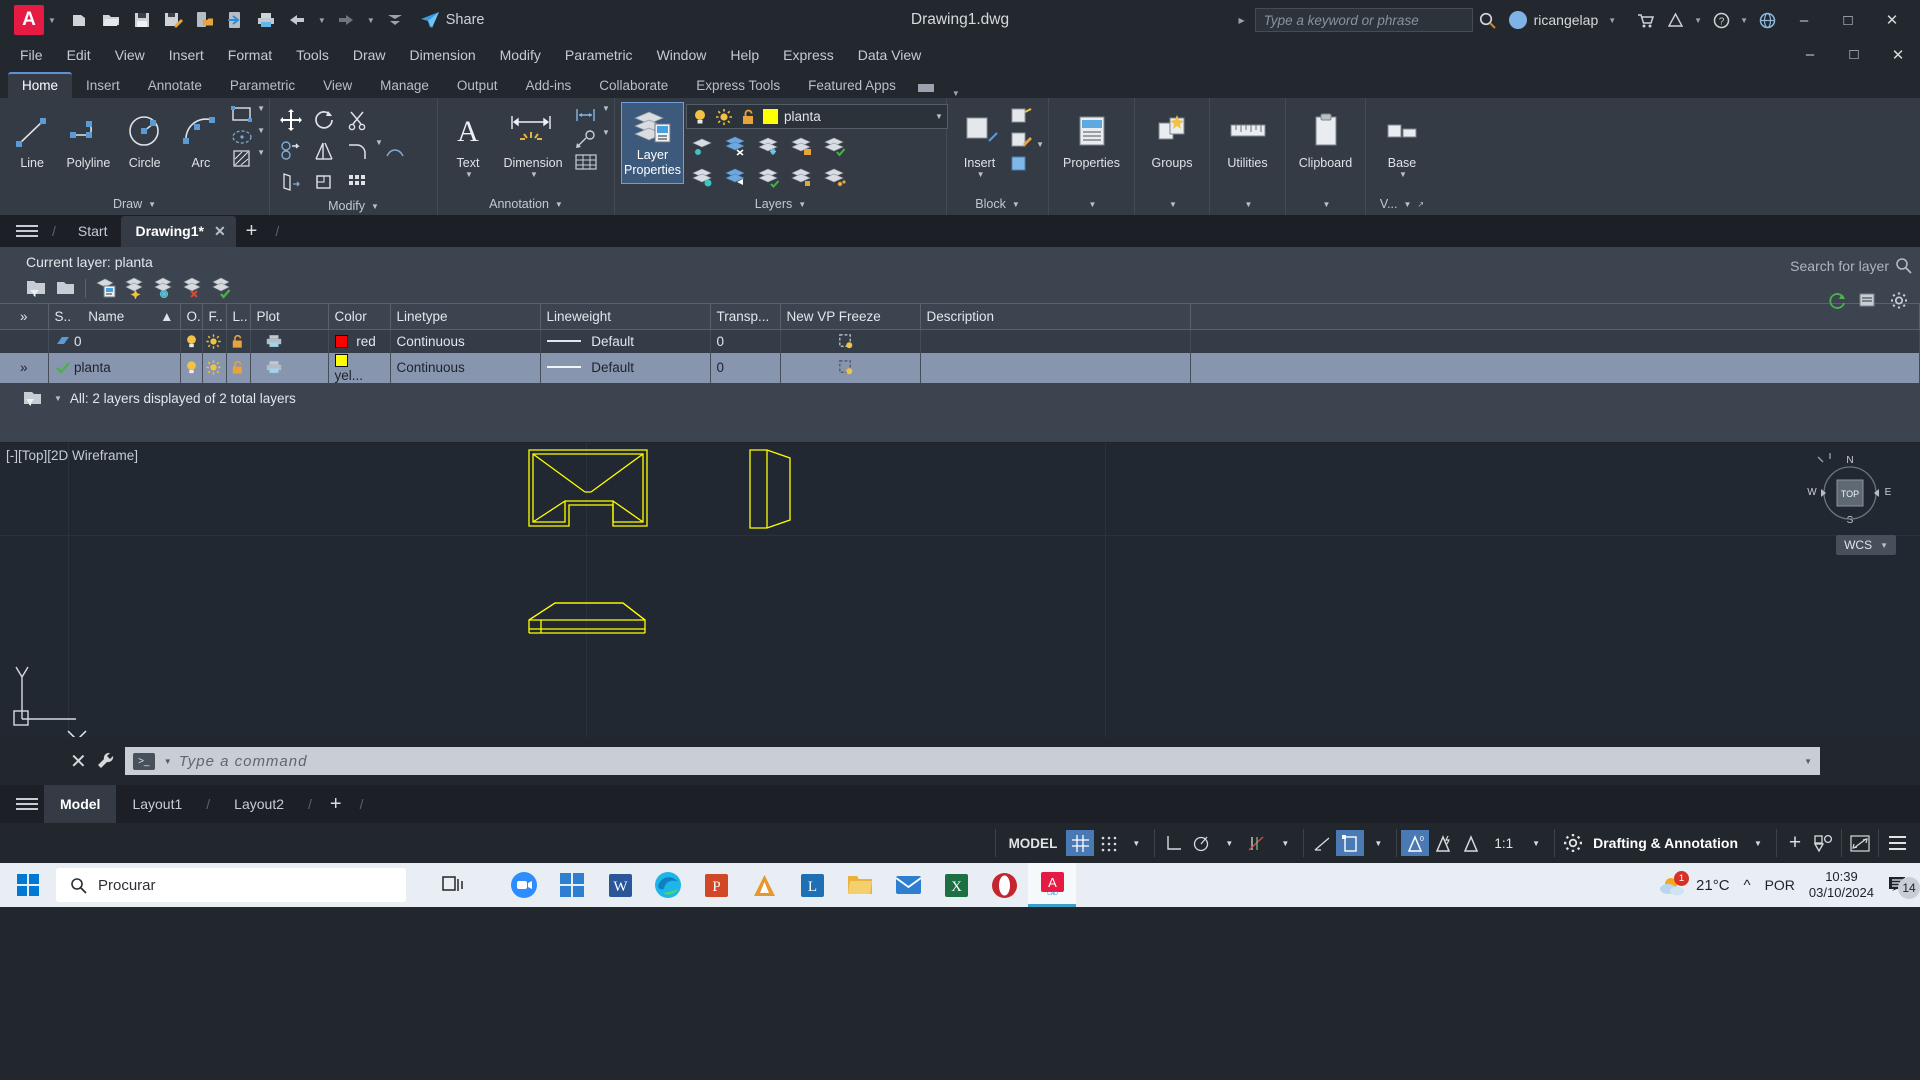 The image size is (1920, 1080). Describe the element at coordinates (168, 761) in the screenshot. I see `command-history-chevron-icon: ▼` at that location.